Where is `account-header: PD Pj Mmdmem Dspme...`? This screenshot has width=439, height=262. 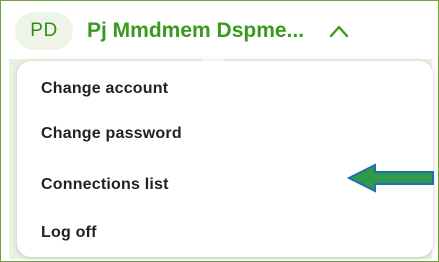
account-header: PD Pj Mmdmem Dspme... is located at coordinates (182, 31).